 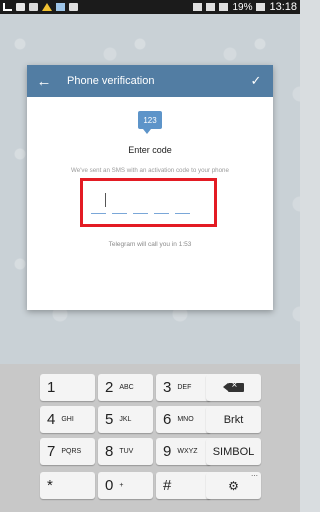 I want to click on key-1: 1, so click(x=67, y=387).